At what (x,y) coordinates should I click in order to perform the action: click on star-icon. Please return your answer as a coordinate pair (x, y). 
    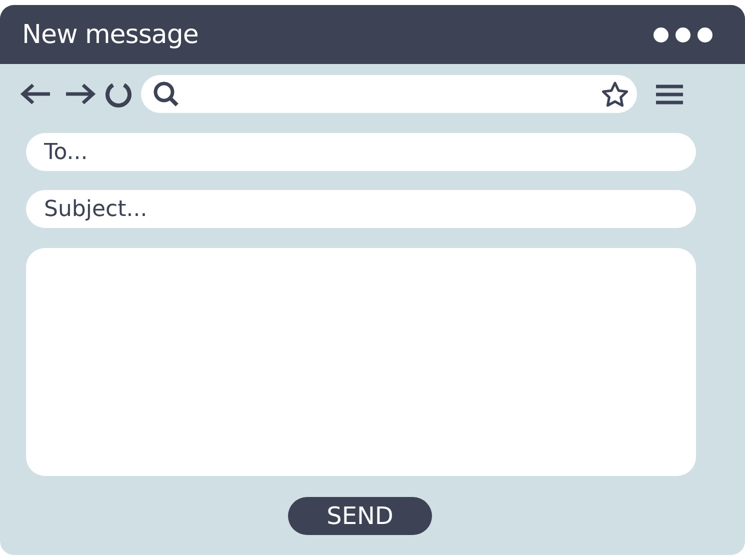
    Looking at the image, I should click on (615, 94).